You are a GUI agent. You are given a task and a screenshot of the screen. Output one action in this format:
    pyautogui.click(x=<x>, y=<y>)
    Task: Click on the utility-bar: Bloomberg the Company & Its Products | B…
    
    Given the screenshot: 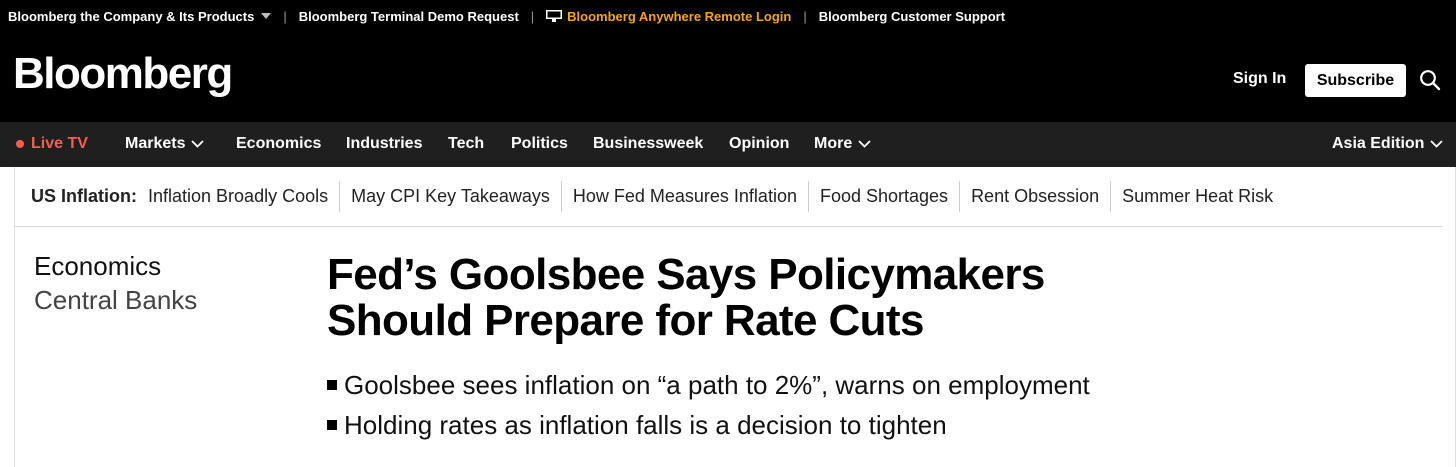 What is the action you would take?
    pyautogui.click(x=728, y=16)
    